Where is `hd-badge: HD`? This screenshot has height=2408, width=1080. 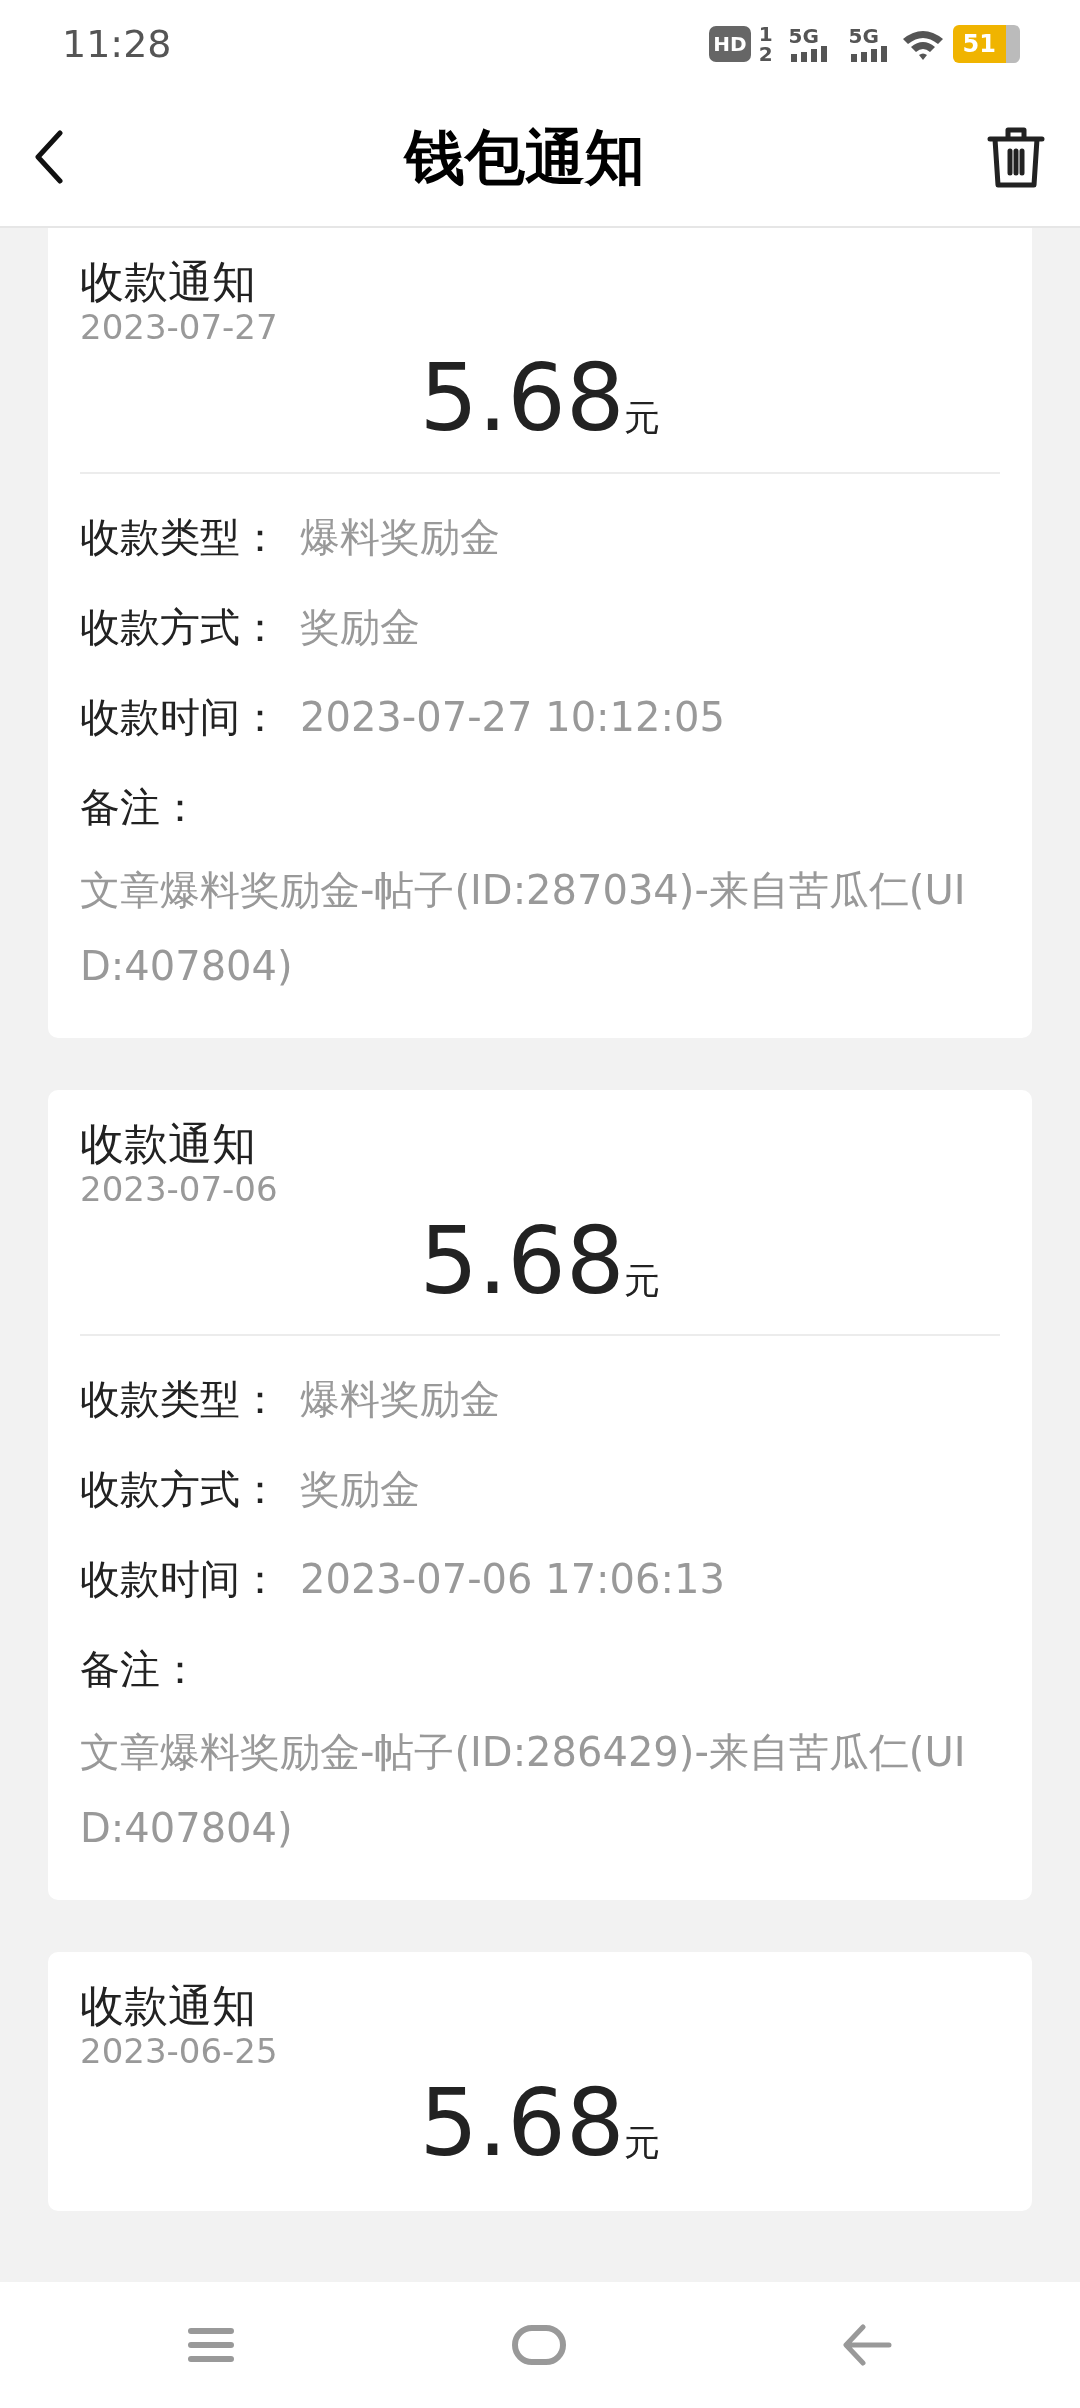
hd-badge: HD is located at coordinates (730, 44).